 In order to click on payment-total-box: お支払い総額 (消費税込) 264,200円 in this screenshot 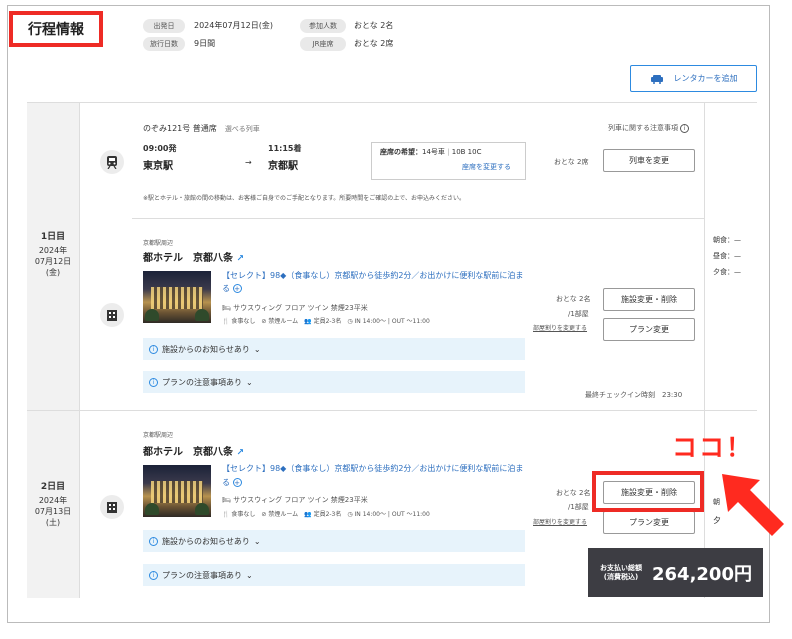, I will do `click(675, 572)`.